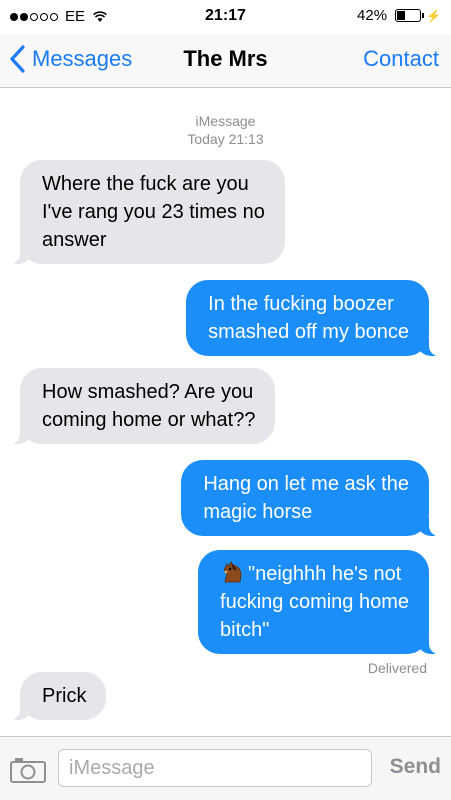 Image resolution: width=451 pixels, height=800 pixels. I want to click on message-text: Prick, so click(64, 696).